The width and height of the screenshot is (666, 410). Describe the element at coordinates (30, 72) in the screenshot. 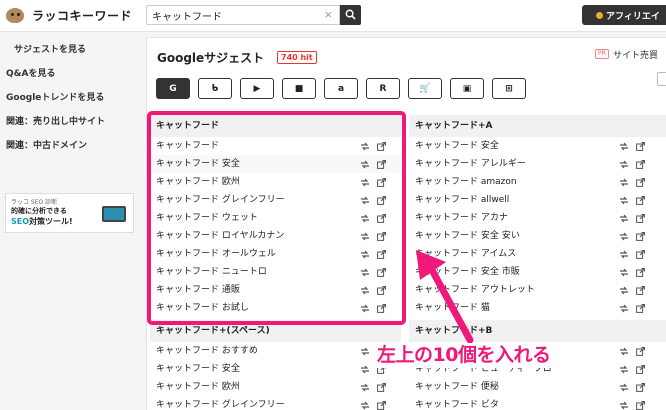

I see `sidebar-item-qa: Q&Aを見る` at that location.